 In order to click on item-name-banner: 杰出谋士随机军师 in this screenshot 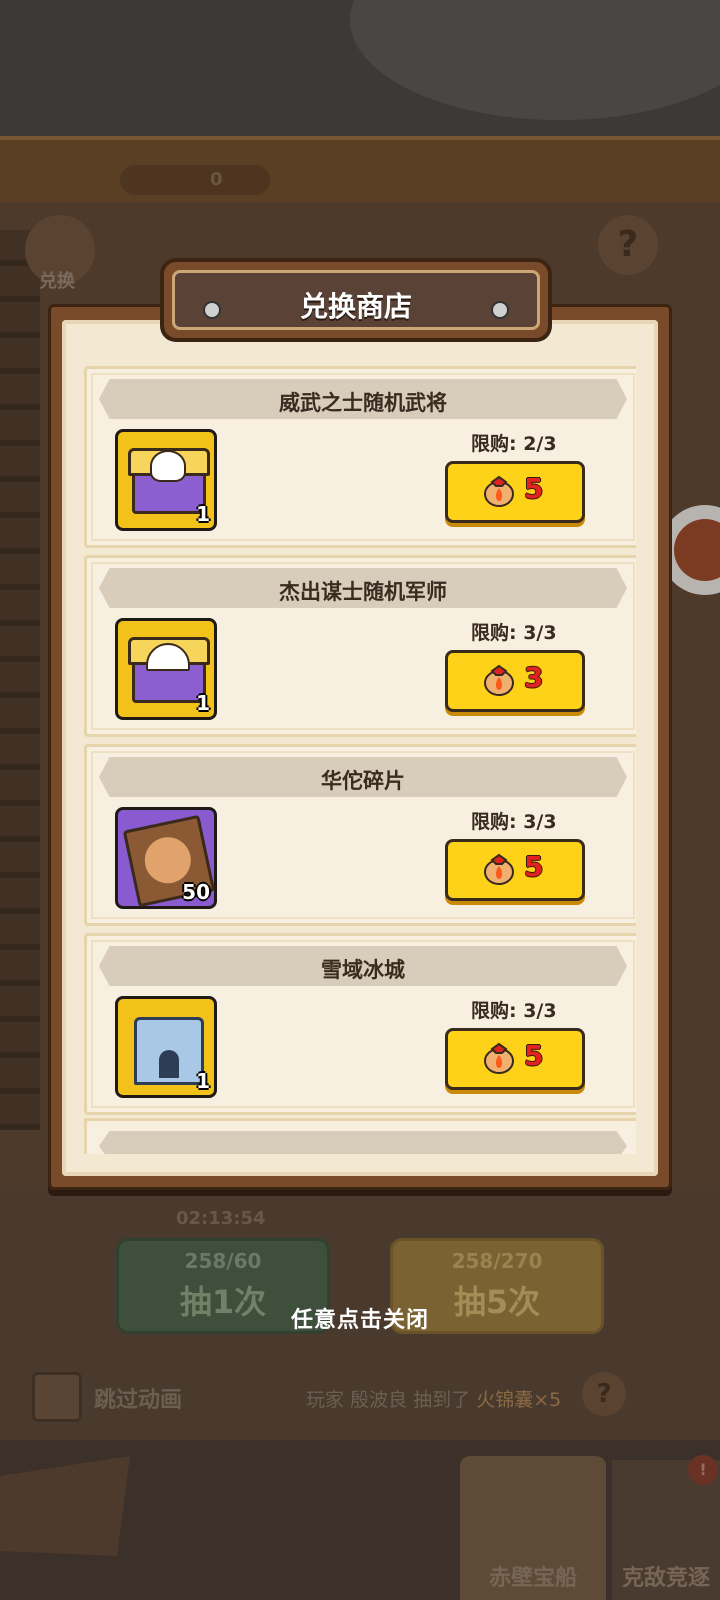, I will do `click(363, 588)`.